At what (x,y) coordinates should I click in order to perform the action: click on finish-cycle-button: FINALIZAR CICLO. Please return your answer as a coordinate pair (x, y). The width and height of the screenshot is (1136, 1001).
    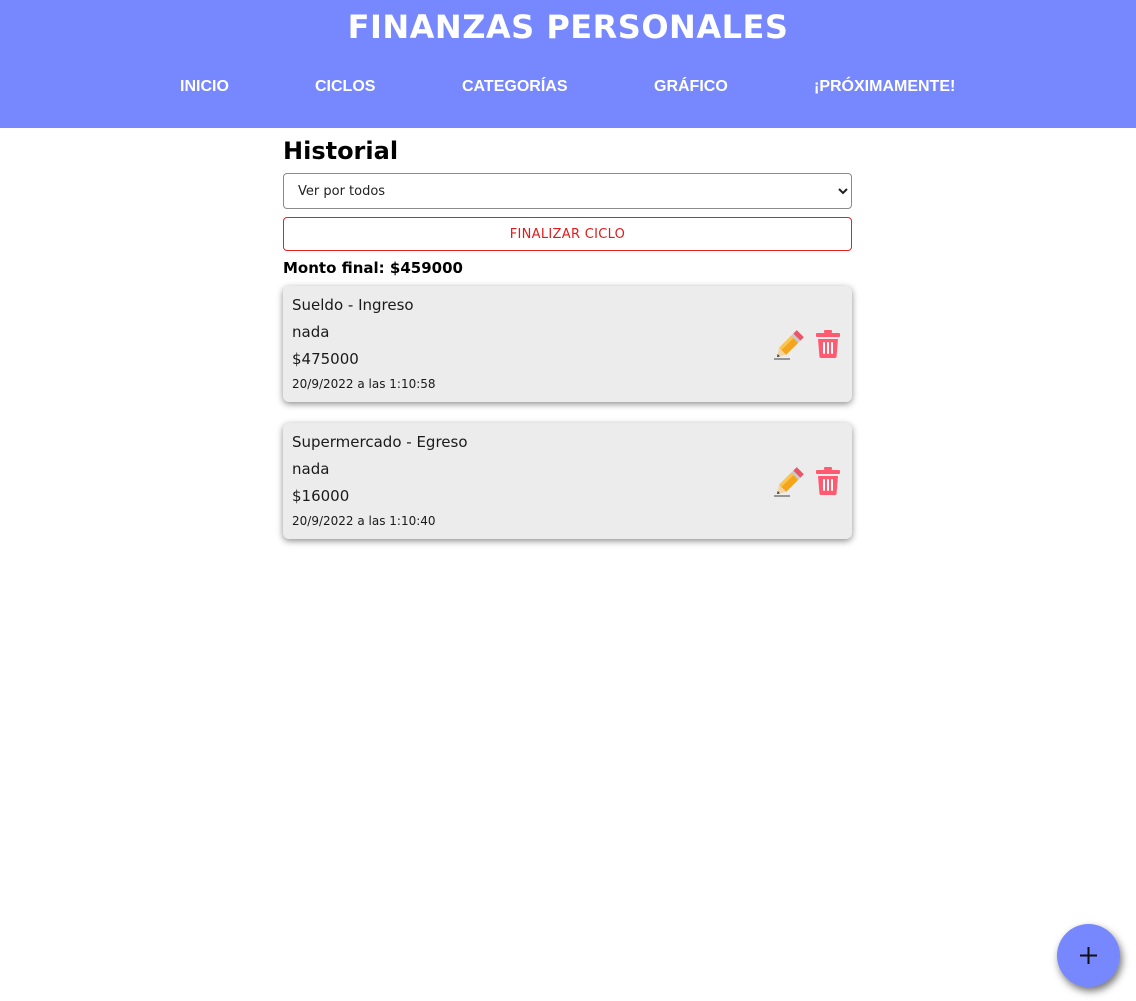
    Looking at the image, I should click on (567, 234).